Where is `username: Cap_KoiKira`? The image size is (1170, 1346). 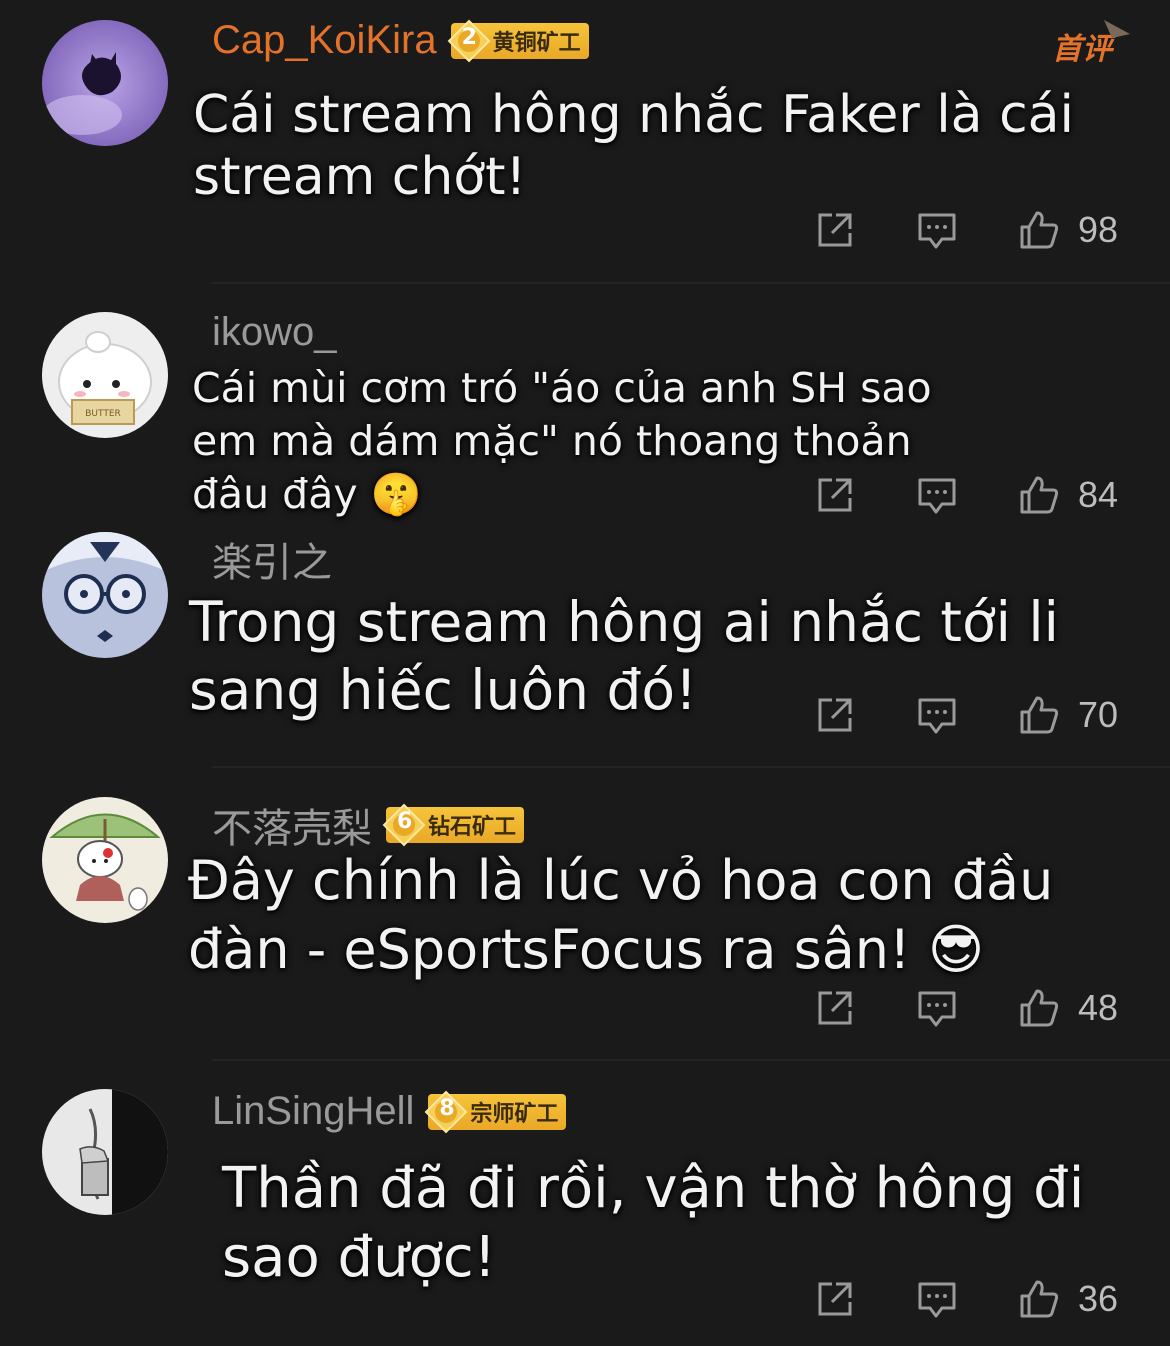
username: Cap_KoiKira is located at coordinates (324, 40).